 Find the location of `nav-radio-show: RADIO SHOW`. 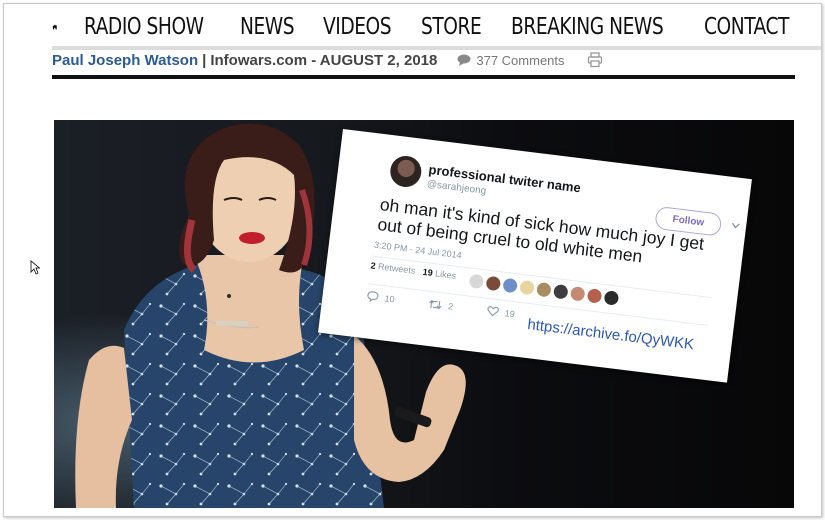

nav-radio-show: RADIO SHOW is located at coordinates (144, 27).